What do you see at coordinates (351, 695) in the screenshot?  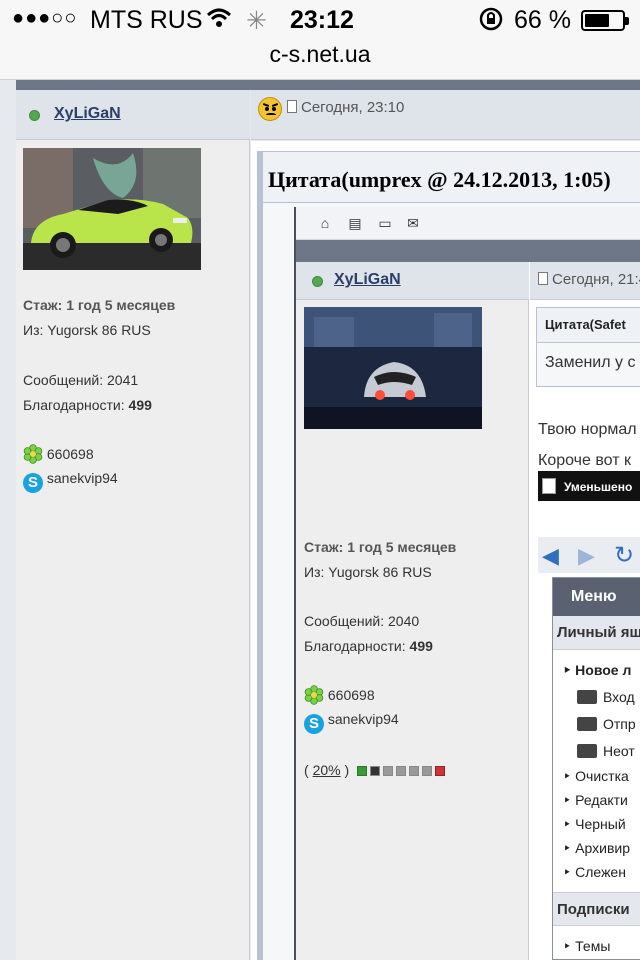 I see `embedded-icq-number: 660698` at bounding box center [351, 695].